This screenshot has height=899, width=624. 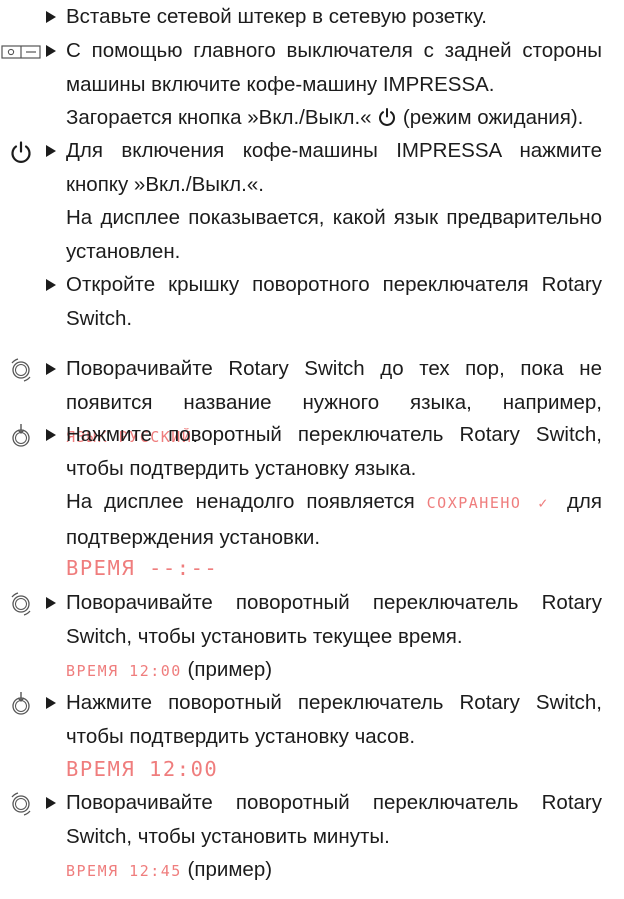 I want to click on main-switch-icon, so click(x=21, y=52).